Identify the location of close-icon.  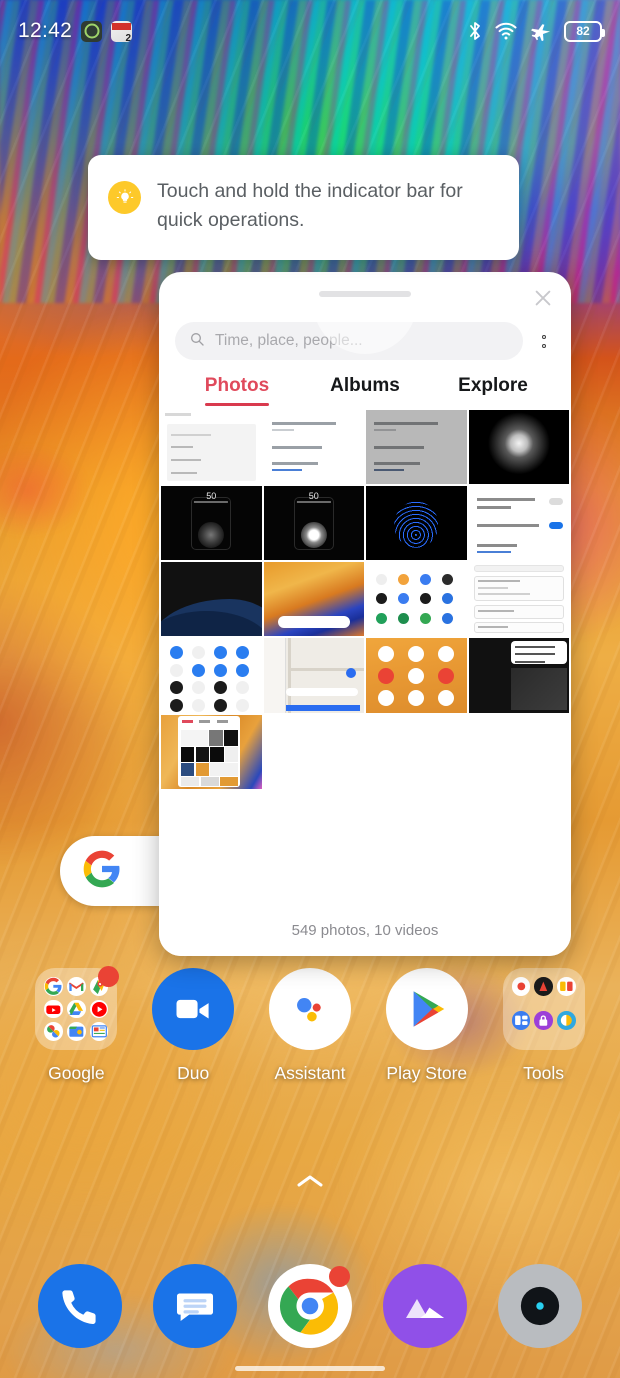
(543, 298).